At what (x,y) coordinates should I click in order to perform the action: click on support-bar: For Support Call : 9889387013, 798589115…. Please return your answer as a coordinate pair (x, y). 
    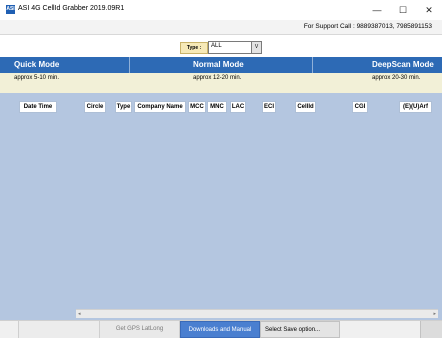
    Looking at the image, I should click on (221, 27).